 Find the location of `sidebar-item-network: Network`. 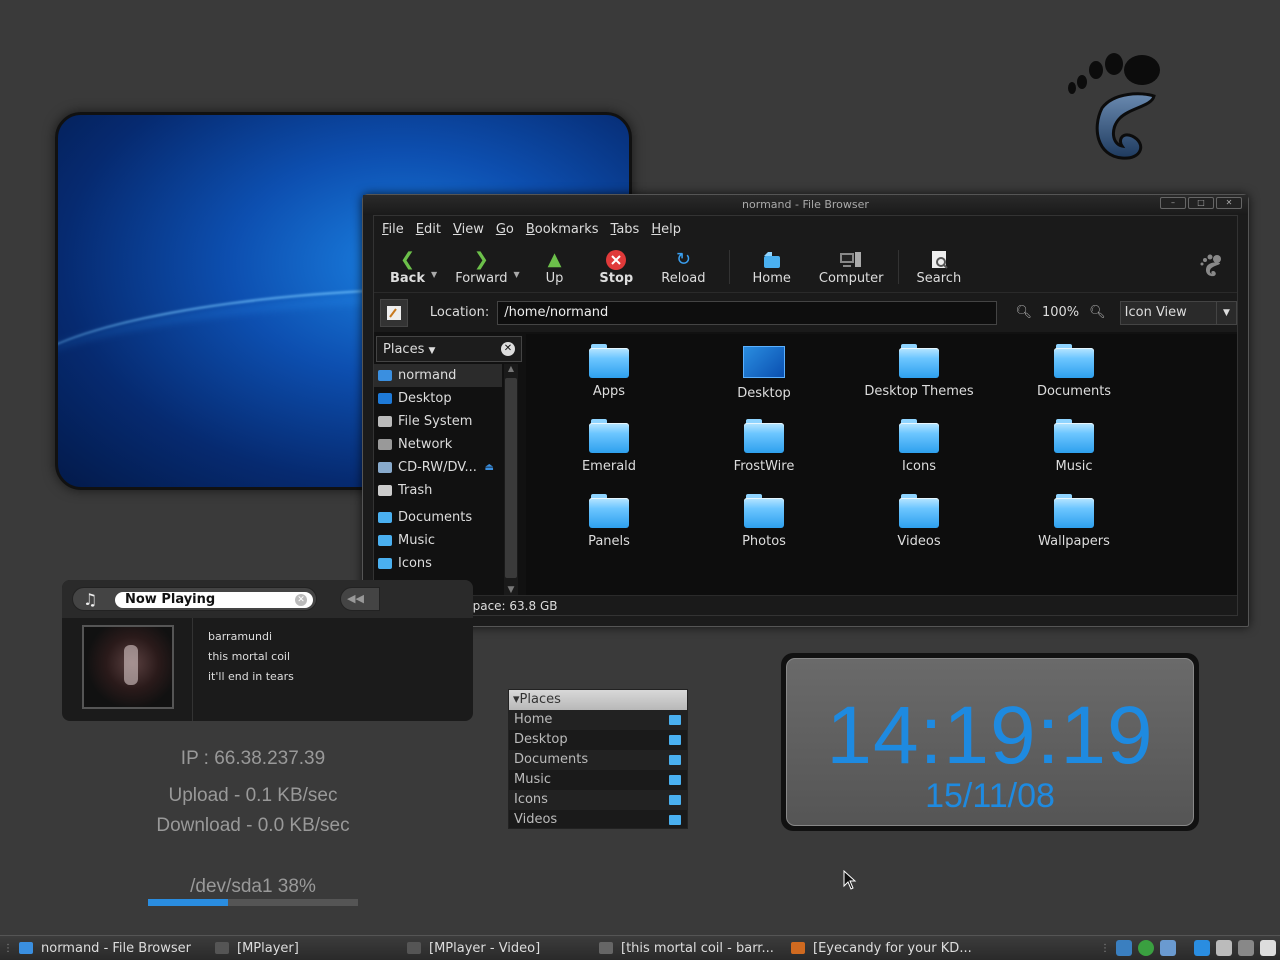

sidebar-item-network: Network is located at coordinates (438, 444).